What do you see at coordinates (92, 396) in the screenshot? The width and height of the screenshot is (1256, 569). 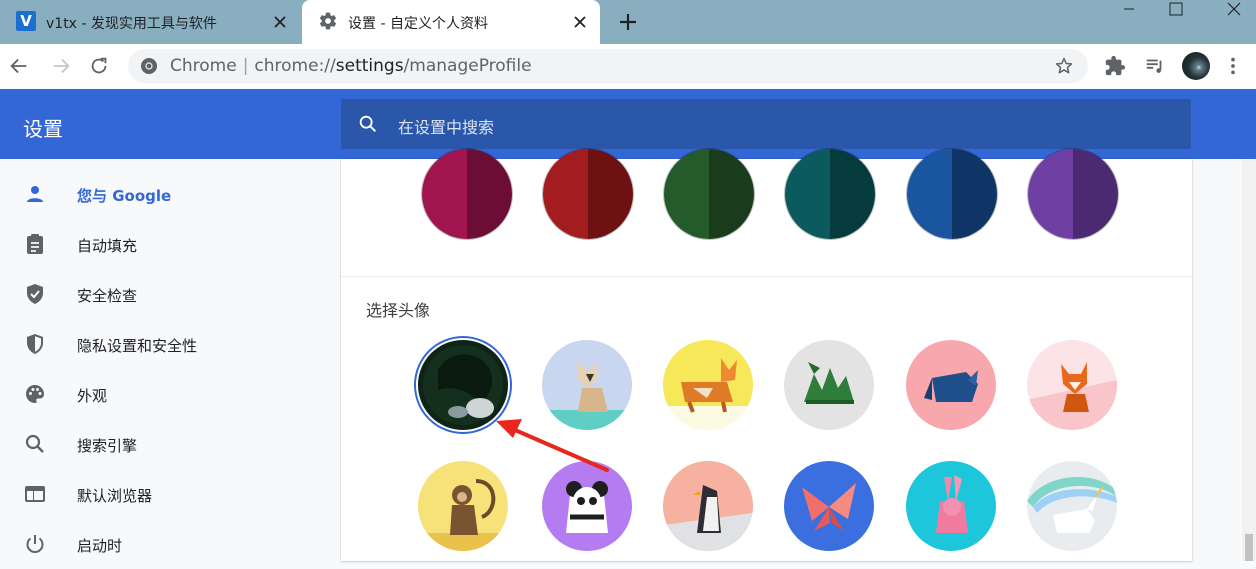 I see `sidebar-item-label: 外观` at bounding box center [92, 396].